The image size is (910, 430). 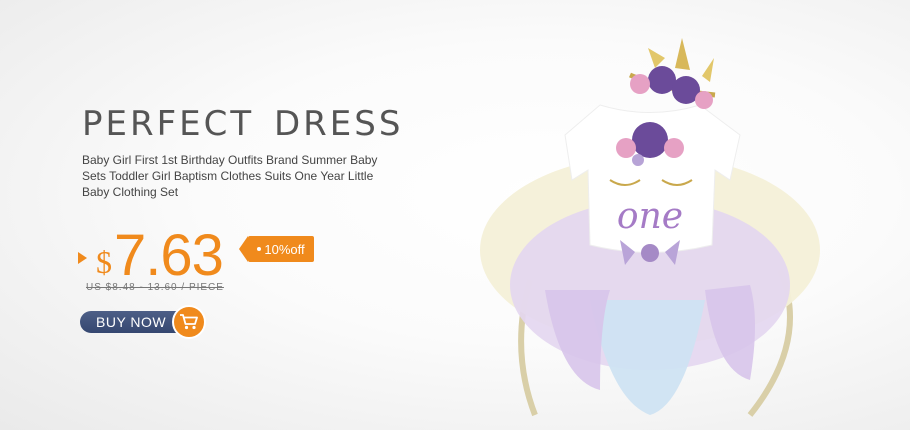 I want to click on cart-button, so click(x=189, y=322).